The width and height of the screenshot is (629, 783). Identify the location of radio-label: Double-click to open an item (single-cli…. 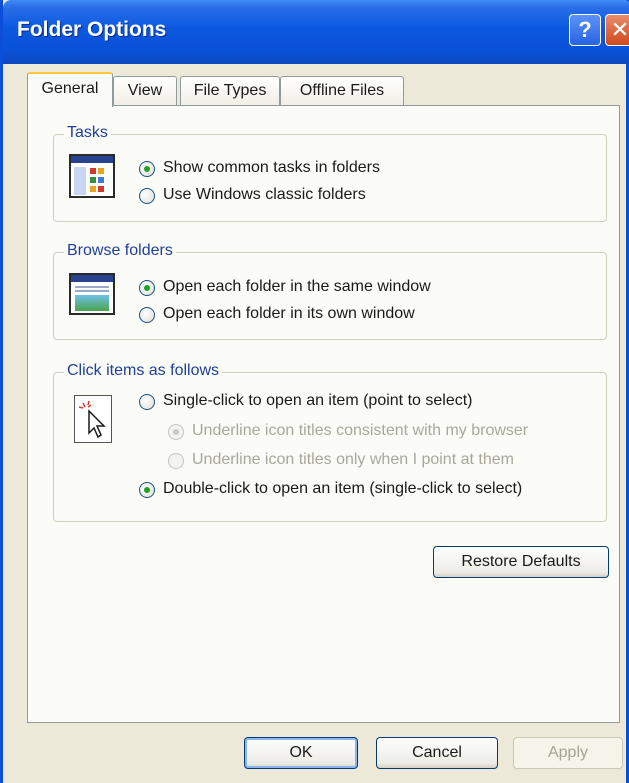
(343, 488).